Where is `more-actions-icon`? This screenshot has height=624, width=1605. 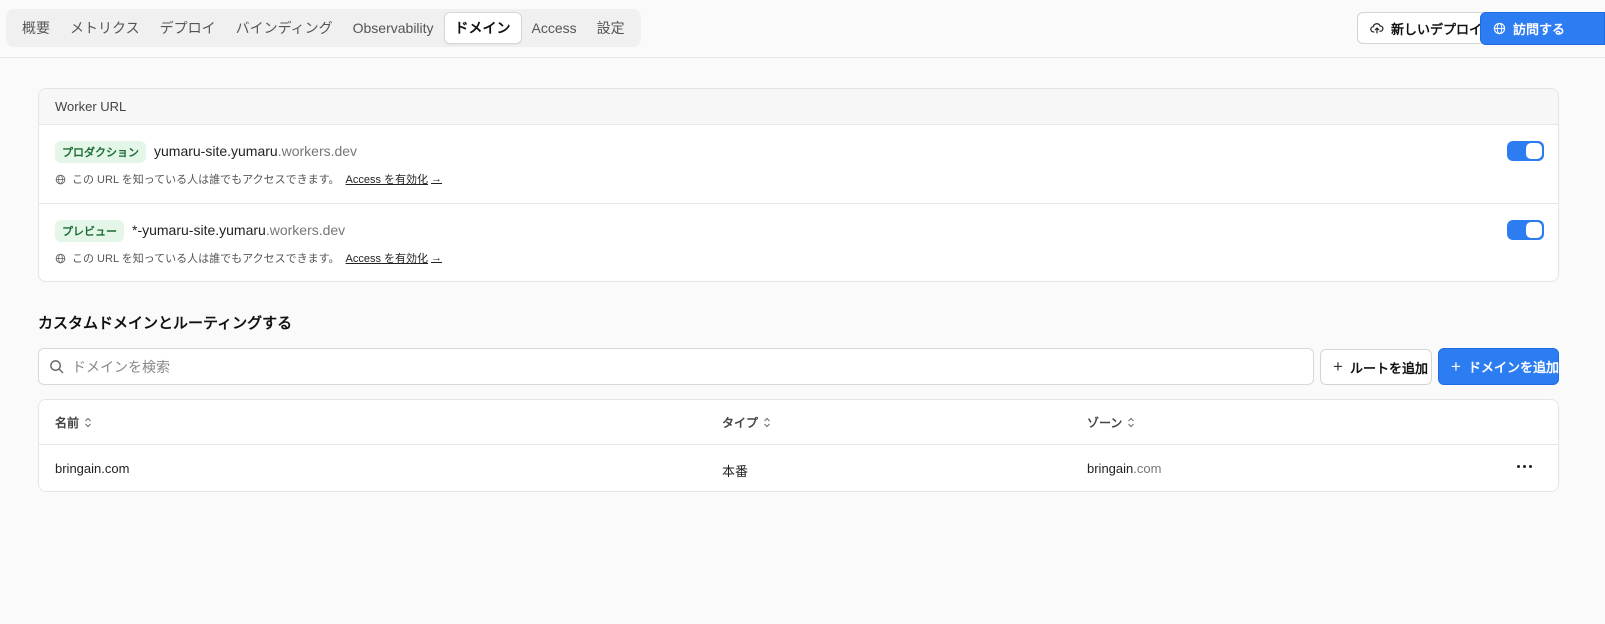 more-actions-icon is located at coordinates (1524, 466).